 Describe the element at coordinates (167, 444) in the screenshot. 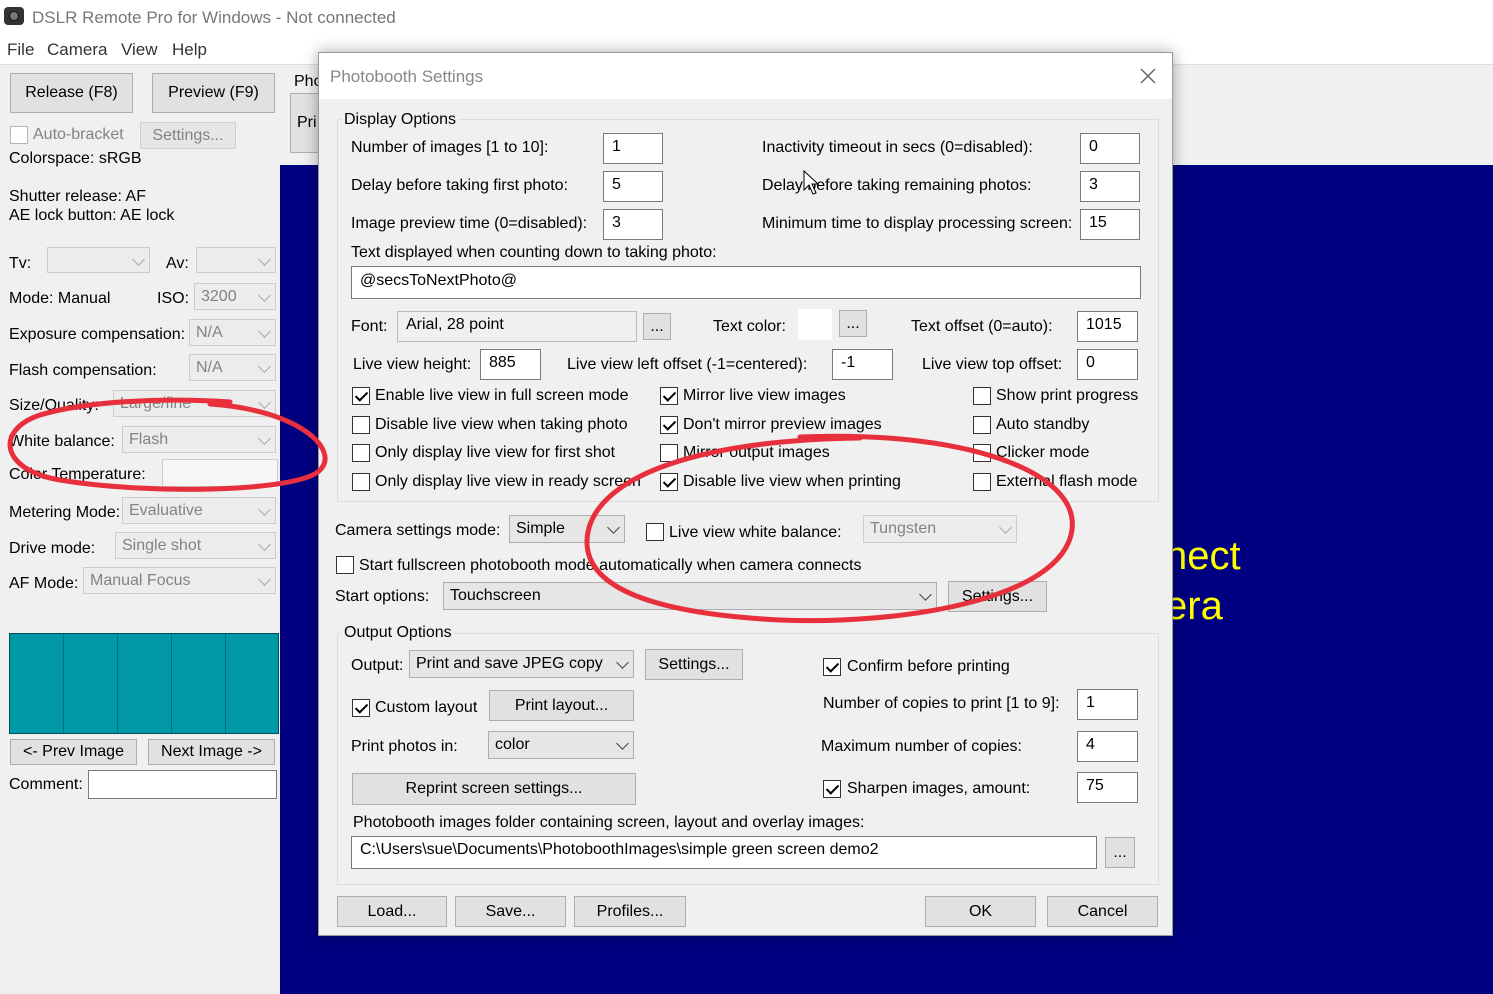

I see `annotation-circle-white-balance` at that location.